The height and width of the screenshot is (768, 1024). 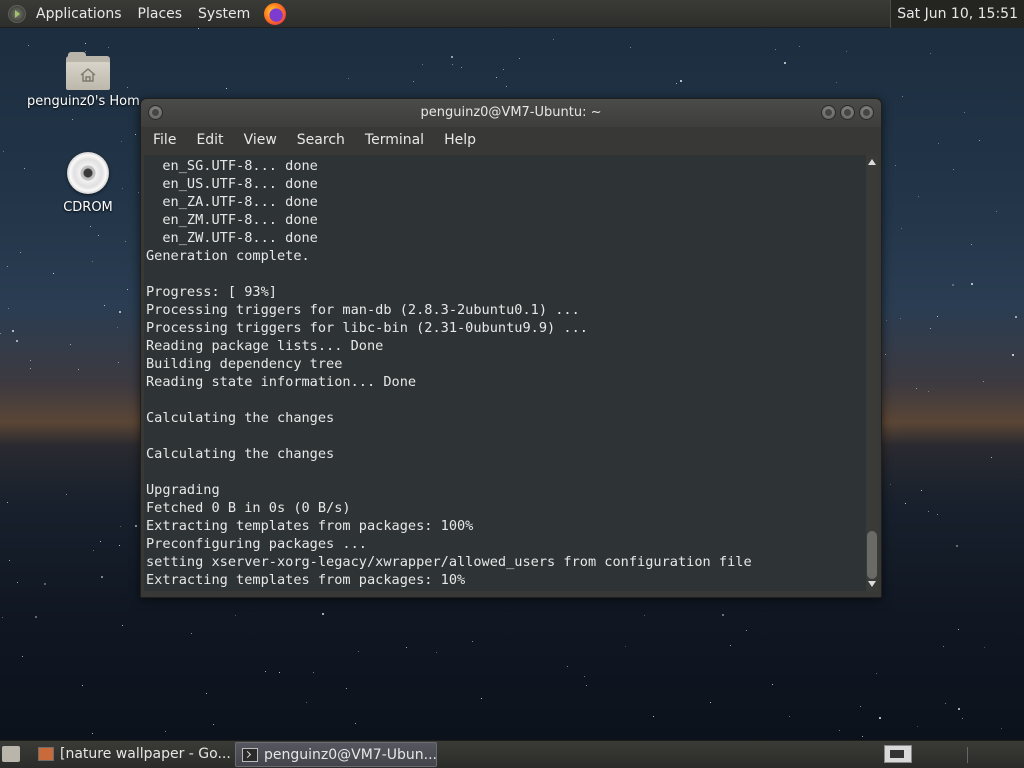 I want to click on menu-help: Help, so click(x=460, y=140).